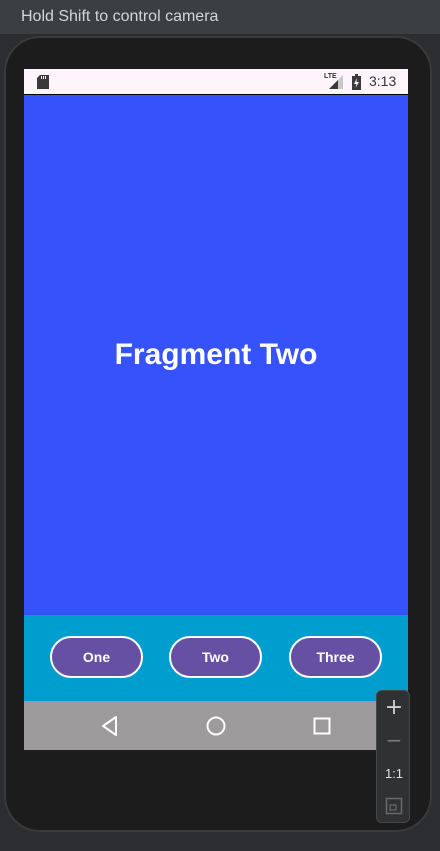 The image size is (440, 851). Describe the element at coordinates (220, 17) in the screenshot. I see `camera-hint-bar: Hold Shift to control camera` at that location.